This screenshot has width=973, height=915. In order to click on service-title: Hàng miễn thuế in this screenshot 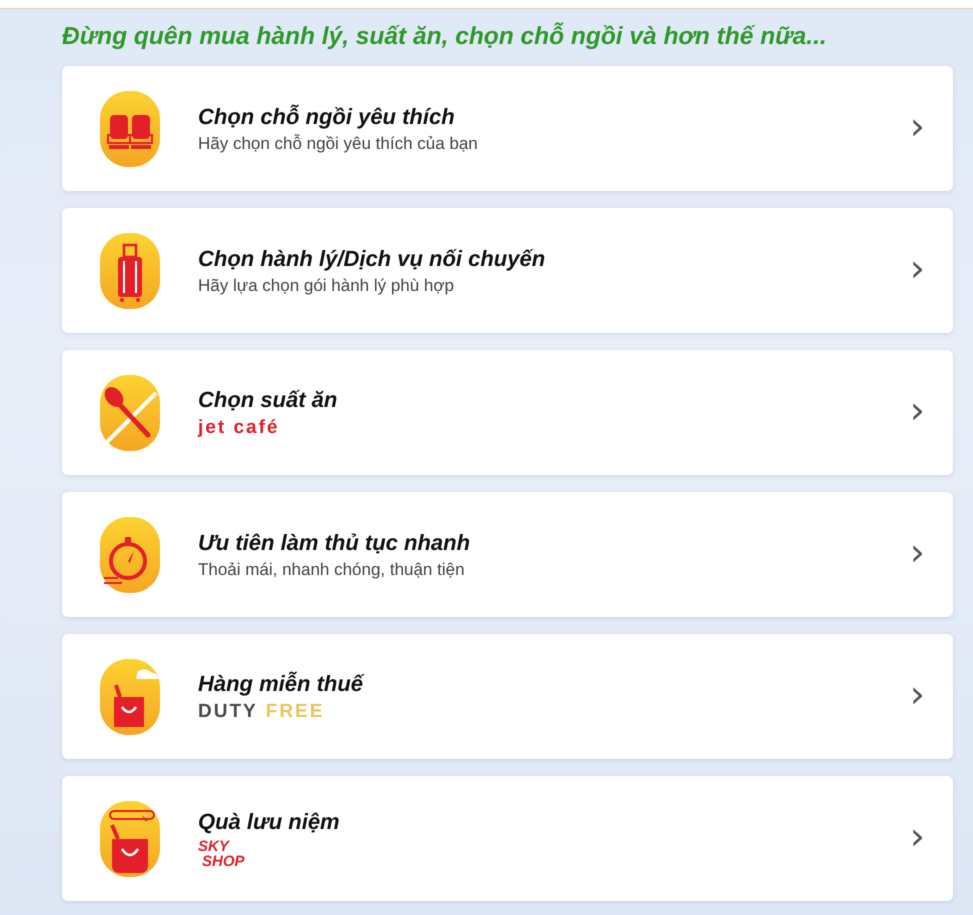, I will do `click(282, 683)`.